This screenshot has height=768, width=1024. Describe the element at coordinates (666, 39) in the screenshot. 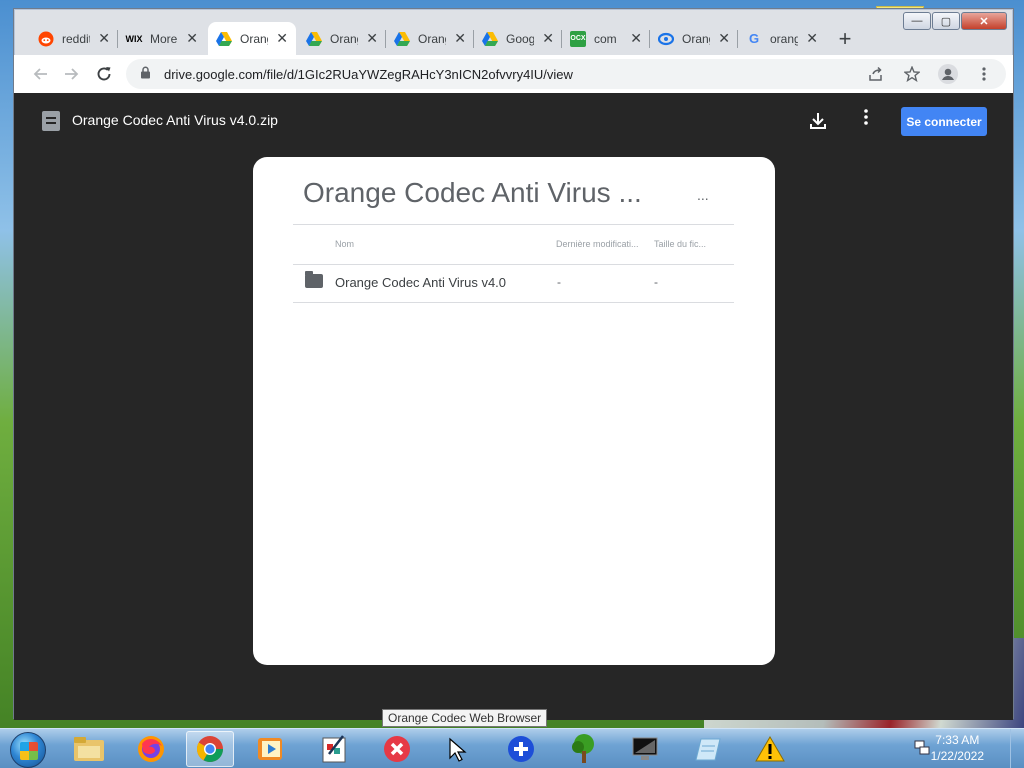

I see `orange-codec-icon` at that location.